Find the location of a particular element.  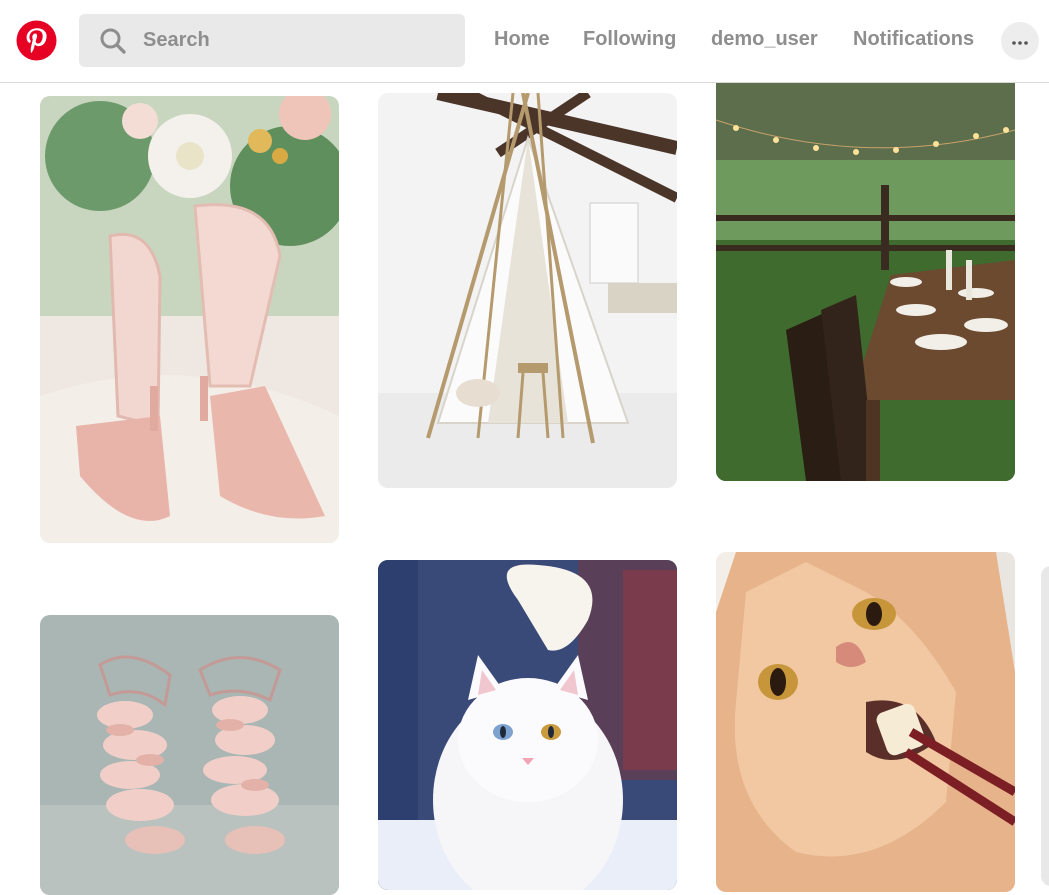

nav-profile-link: demo_user is located at coordinates (764, 39).